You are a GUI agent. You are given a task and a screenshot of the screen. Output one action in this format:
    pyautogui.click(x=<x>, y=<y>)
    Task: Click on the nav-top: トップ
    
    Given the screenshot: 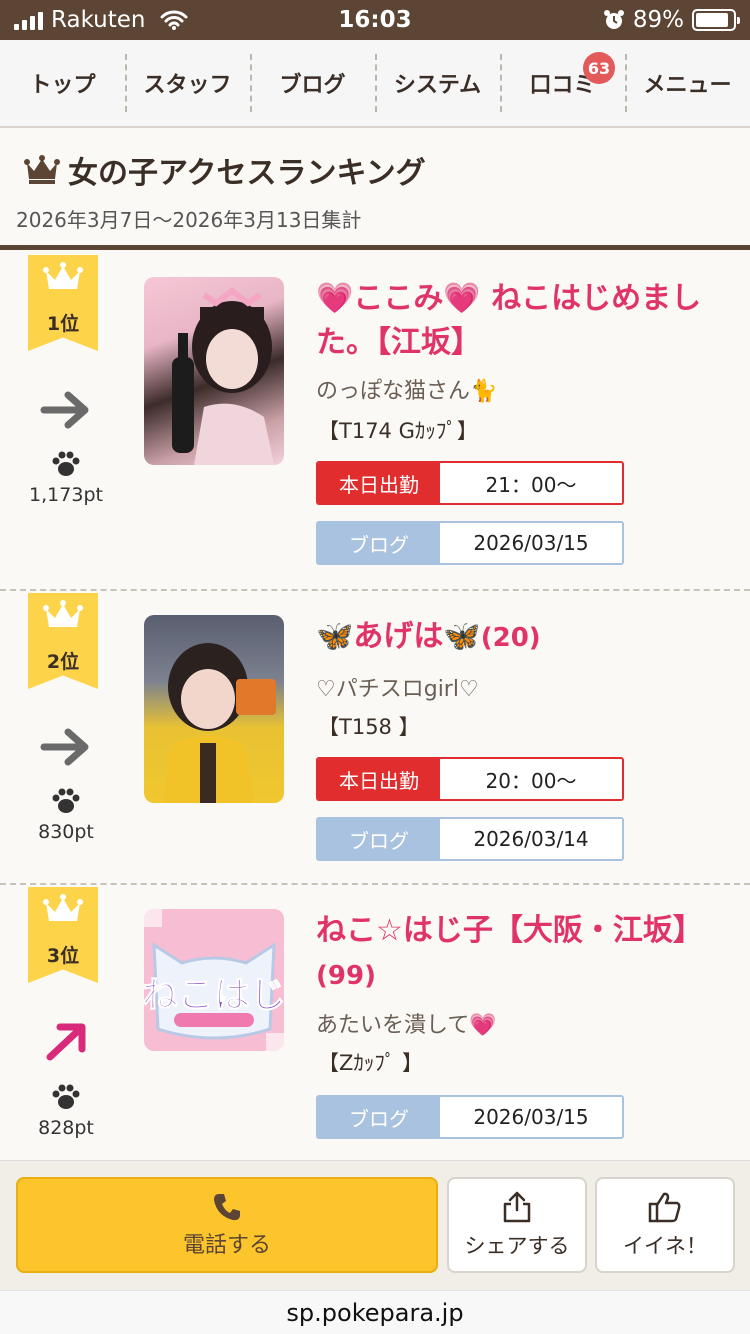 What is the action you would take?
    pyautogui.click(x=62, y=83)
    